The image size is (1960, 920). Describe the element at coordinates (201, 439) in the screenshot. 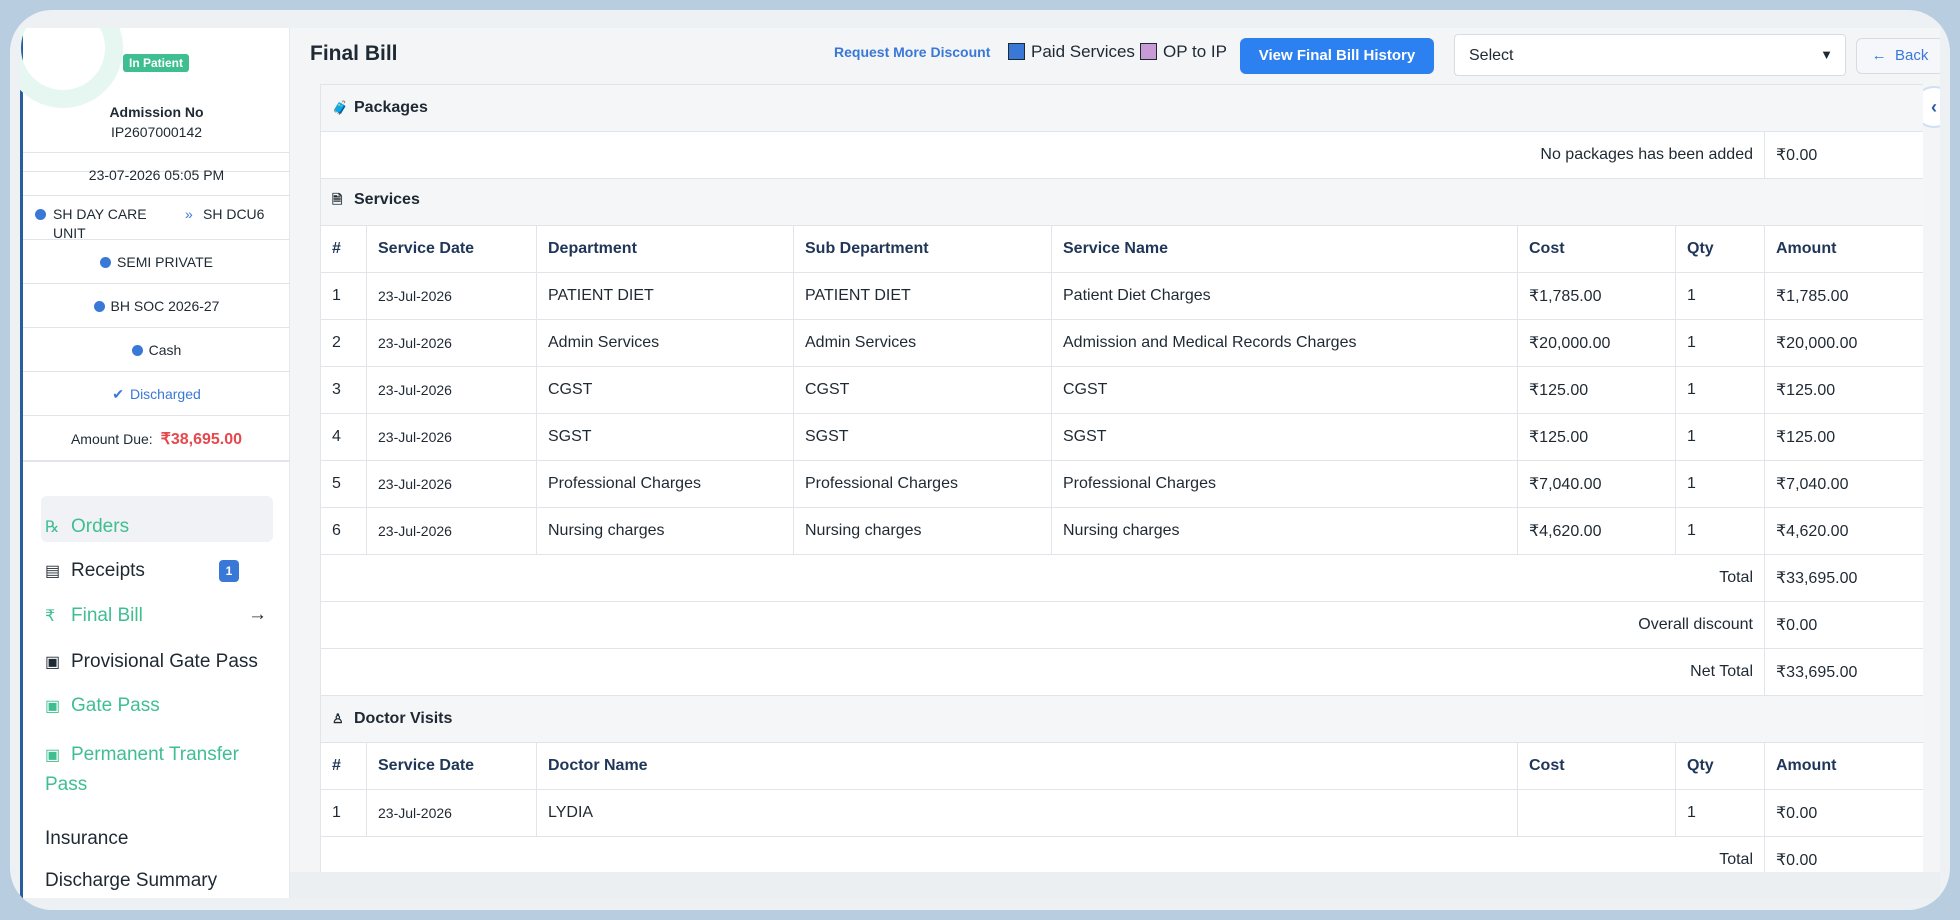

I see `amount-due-value: ₹38,695.00` at that location.